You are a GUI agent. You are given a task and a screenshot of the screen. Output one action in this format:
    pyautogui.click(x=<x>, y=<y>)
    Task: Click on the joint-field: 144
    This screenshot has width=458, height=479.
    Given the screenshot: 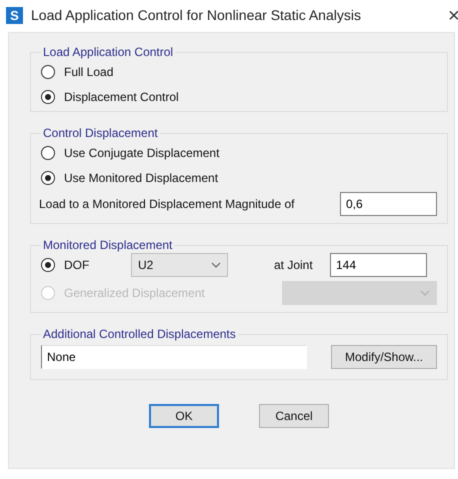 What is the action you would take?
    pyautogui.click(x=378, y=265)
    